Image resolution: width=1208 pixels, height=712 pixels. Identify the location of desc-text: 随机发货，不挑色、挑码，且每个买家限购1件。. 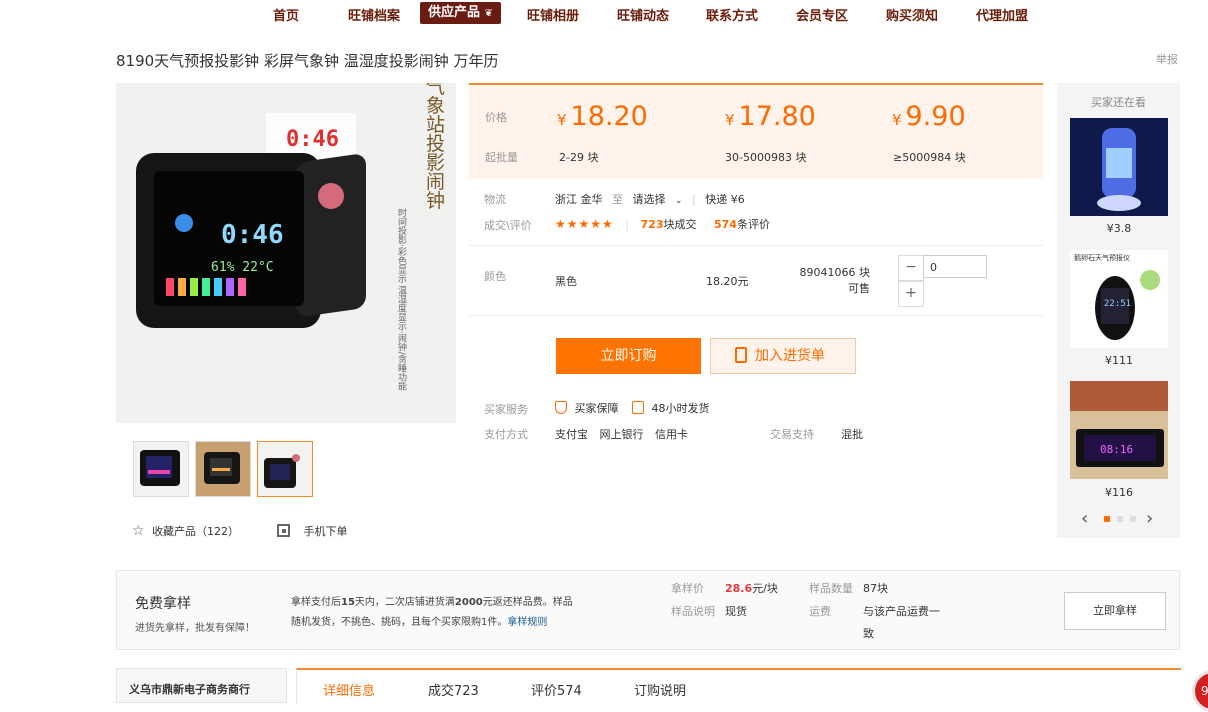
(399, 622).